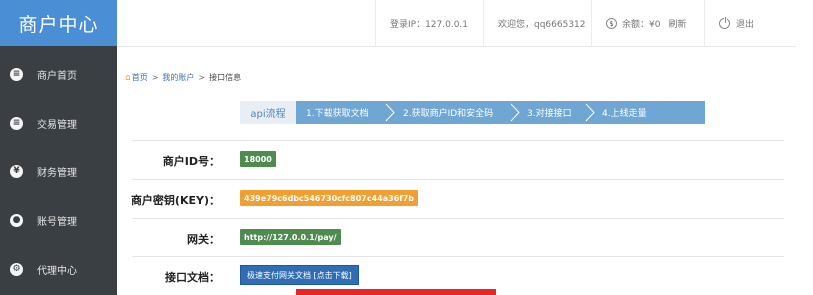  What do you see at coordinates (611, 23) in the screenshot?
I see `coin-icon: $` at bounding box center [611, 23].